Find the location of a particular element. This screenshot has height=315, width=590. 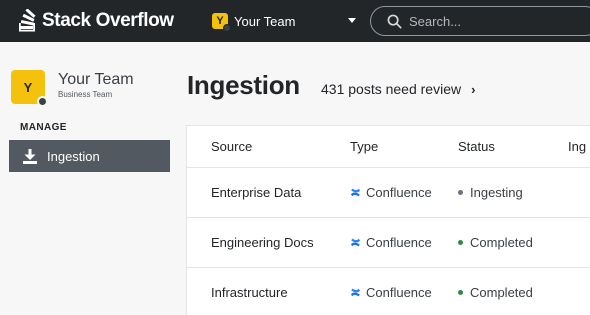

source-name: Infrastructure is located at coordinates (249, 292).